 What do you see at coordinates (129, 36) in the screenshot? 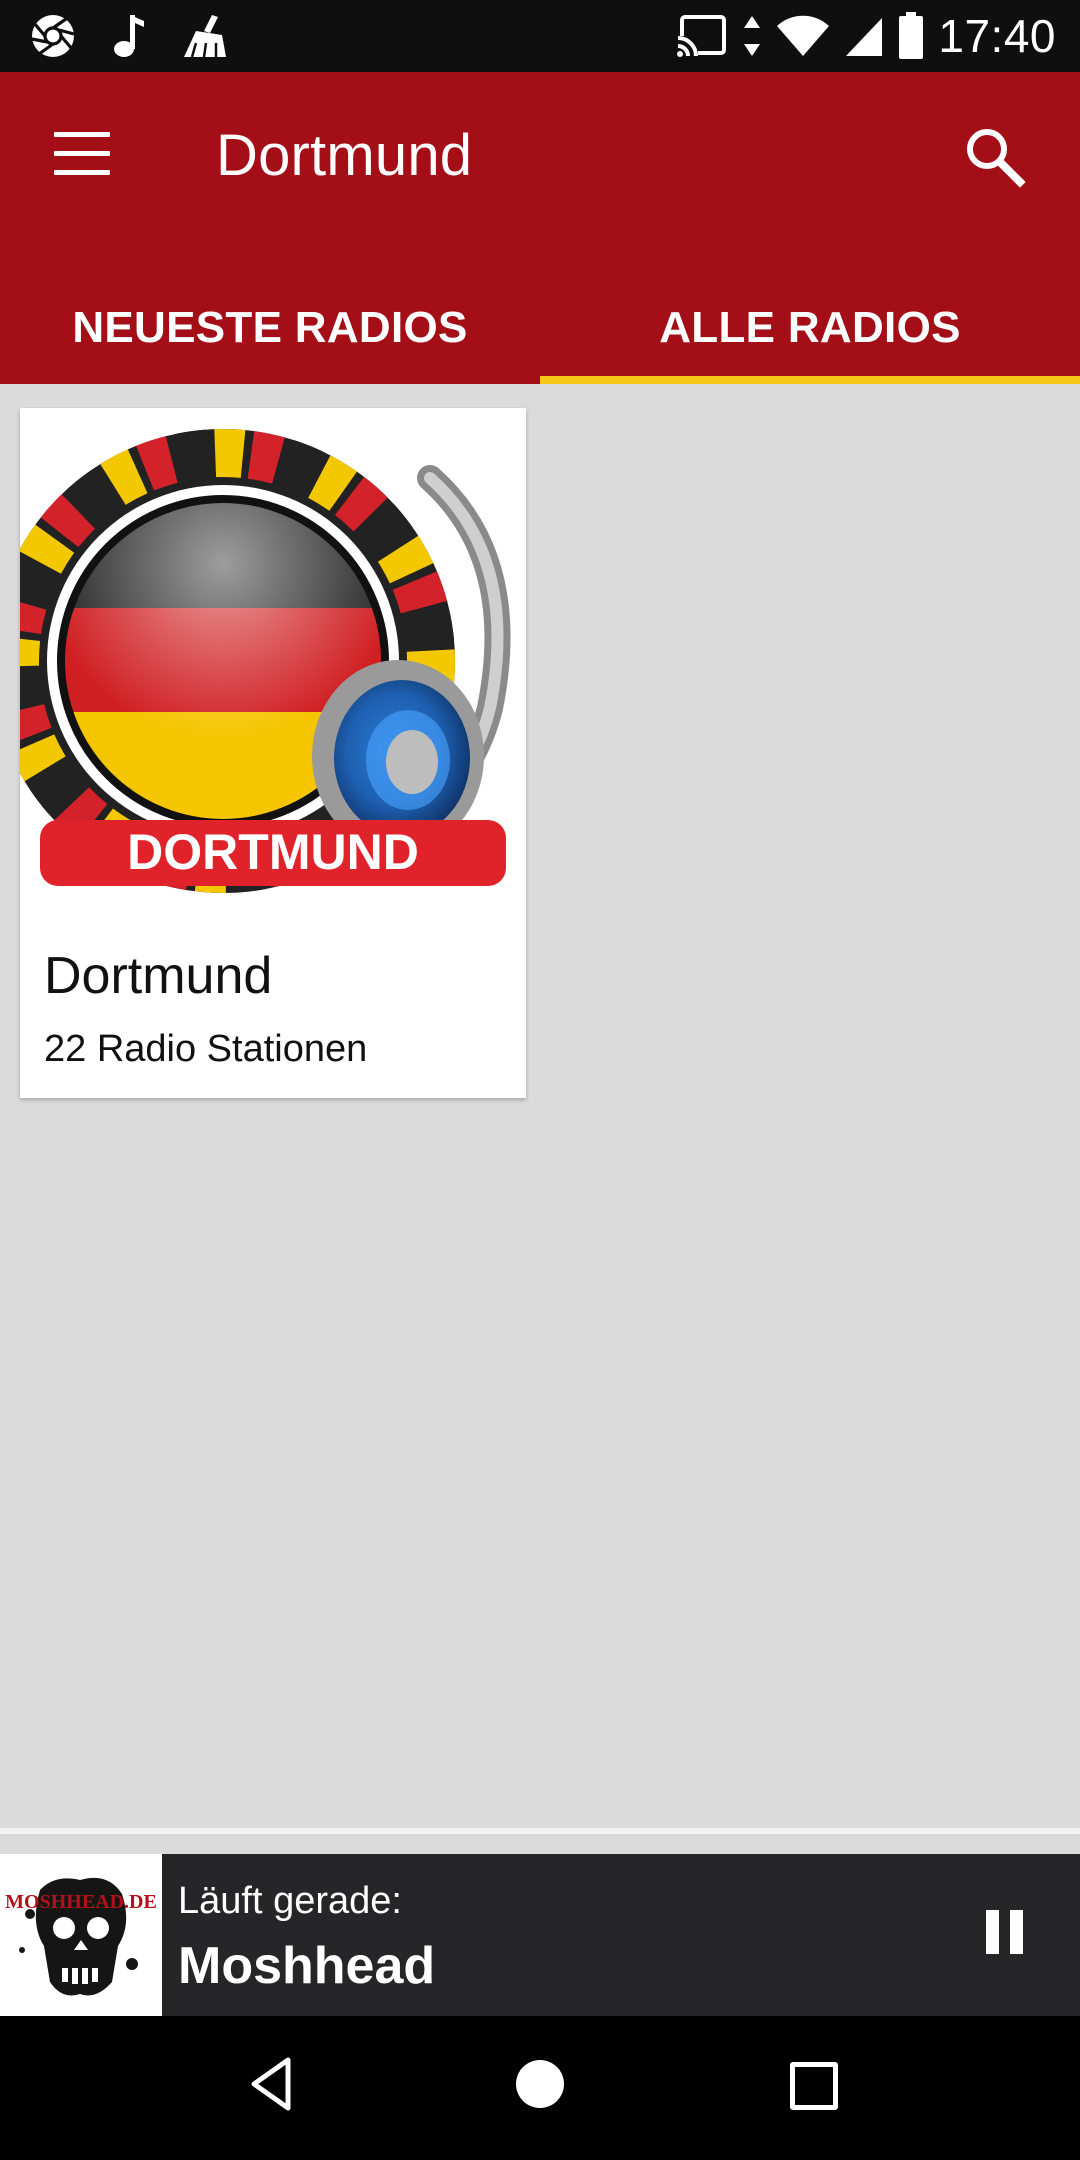
I see `music-note-icon` at bounding box center [129, 36].